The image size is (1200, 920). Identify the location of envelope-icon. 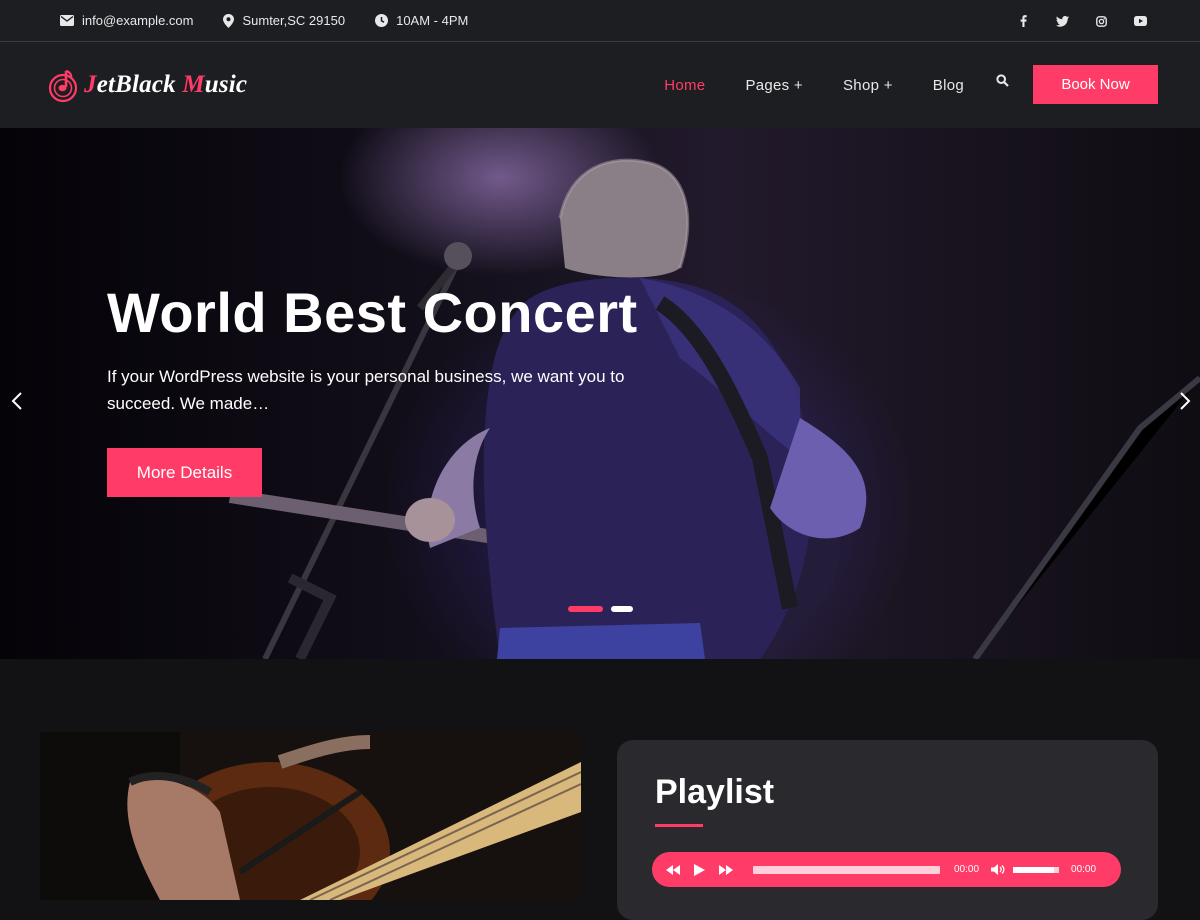
(67, 20).